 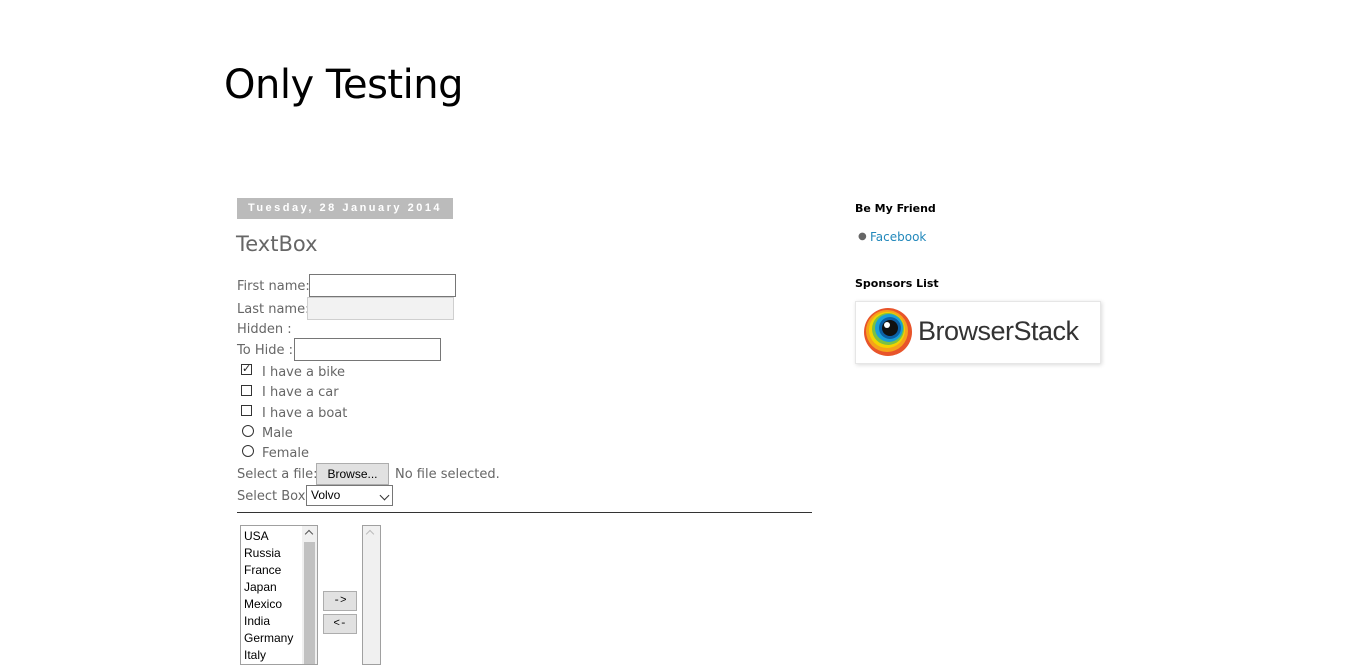 I want to click on hidden-label: Hidden :, so click(x=264, y=329).